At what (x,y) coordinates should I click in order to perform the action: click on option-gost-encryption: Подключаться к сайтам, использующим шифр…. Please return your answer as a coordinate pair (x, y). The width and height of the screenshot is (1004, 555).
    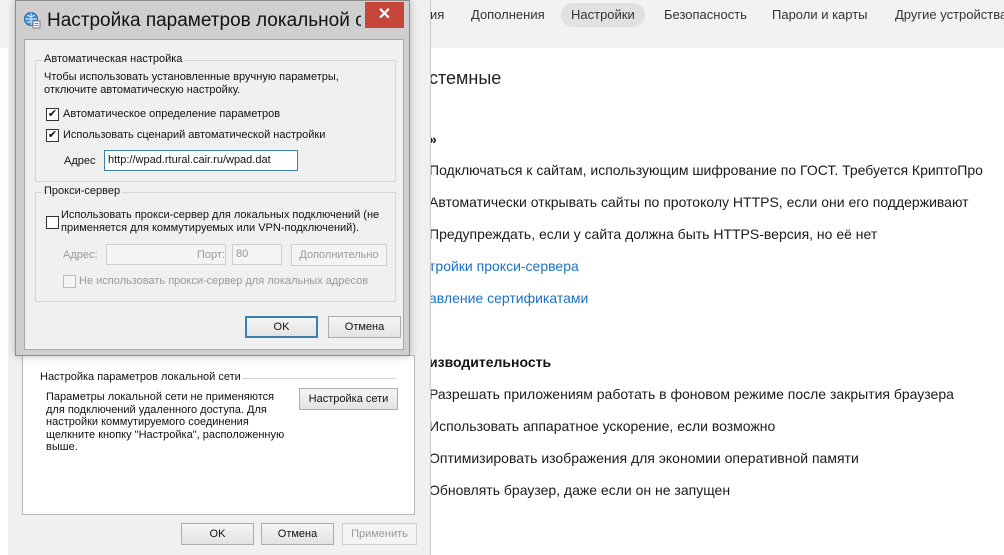
    Looking at the image, I should click on (706, 170).